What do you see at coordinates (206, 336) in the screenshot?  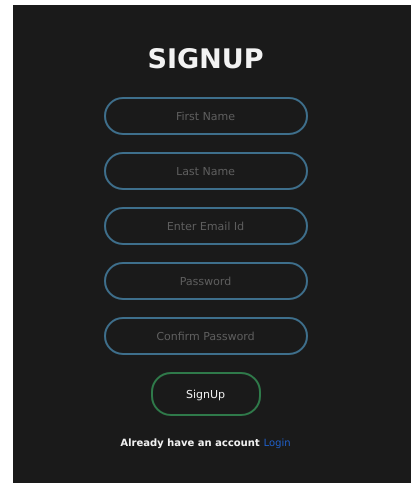 I see `input-field: Confirm Password` at bounding box center [206, 336].